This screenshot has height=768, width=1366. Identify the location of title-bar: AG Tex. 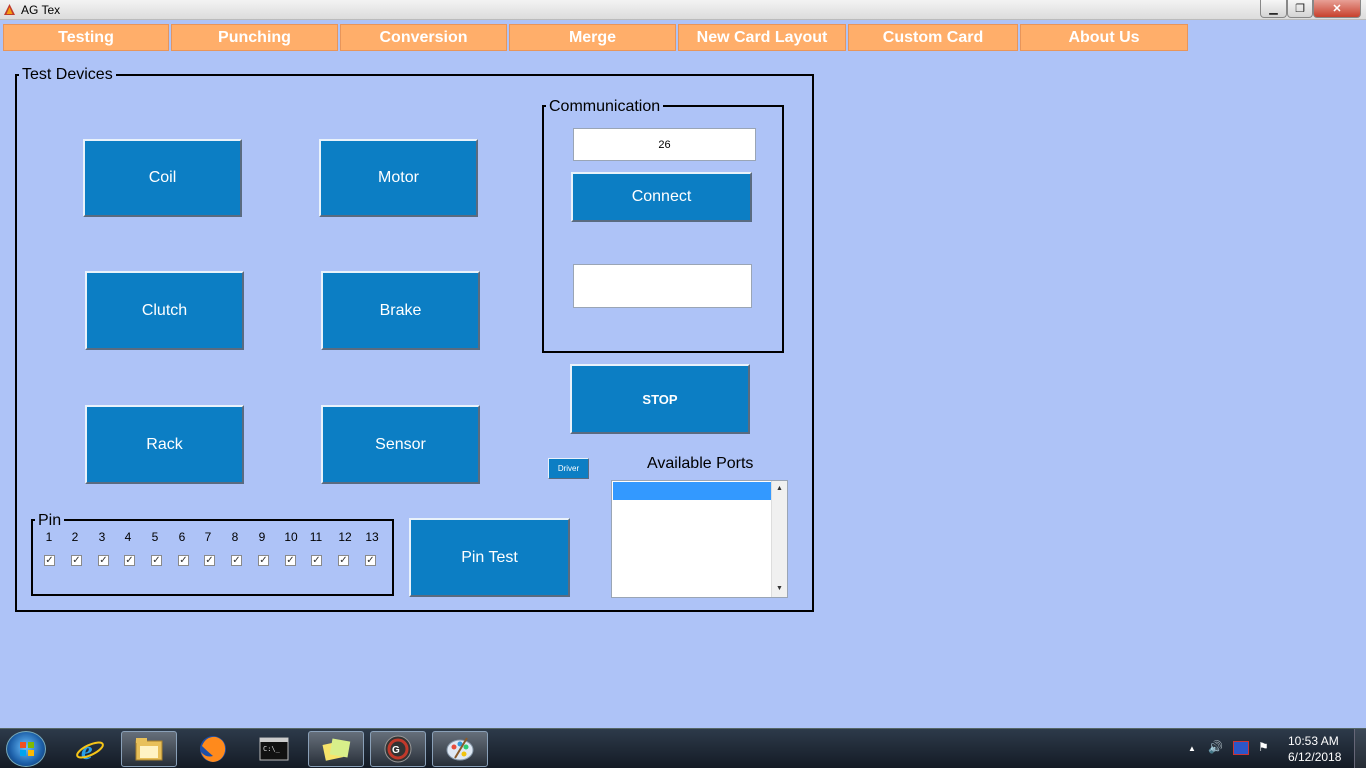
(683, 10).